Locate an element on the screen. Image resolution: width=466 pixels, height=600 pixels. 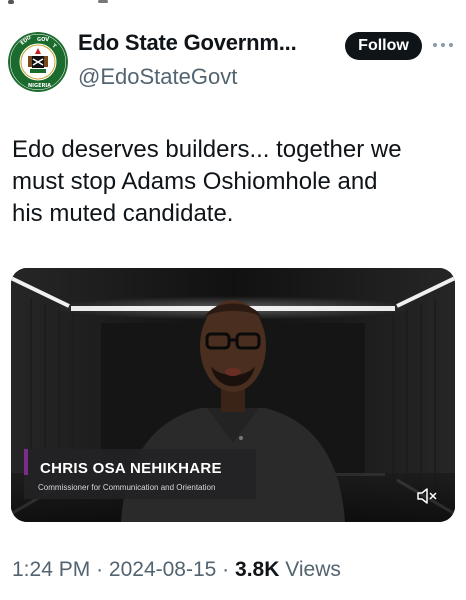
edo-state-seal-icon: EDO GOV T NIGERIA is located at coordinates (38, 62).